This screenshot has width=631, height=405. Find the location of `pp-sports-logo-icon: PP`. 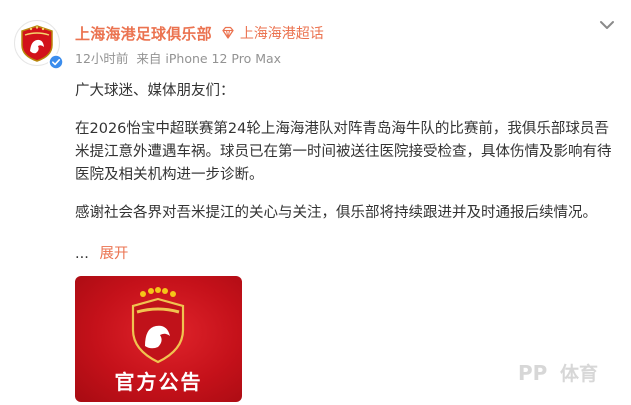

pp-sports-logo-icon: PP is located at coordinates (532, 372).